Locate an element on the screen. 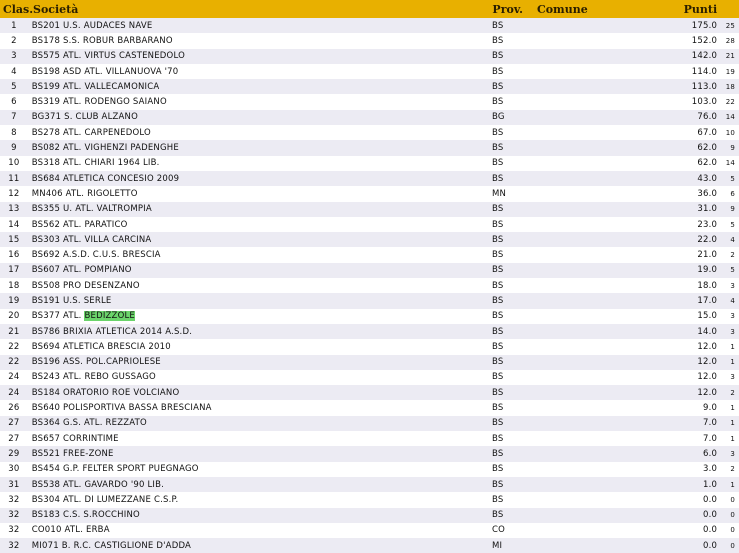 This screenshot has height=553, width=739. cell-societa: BS640 POLISPORTIVA BASSA BRESCIANA is located at coordinates (121, 408).